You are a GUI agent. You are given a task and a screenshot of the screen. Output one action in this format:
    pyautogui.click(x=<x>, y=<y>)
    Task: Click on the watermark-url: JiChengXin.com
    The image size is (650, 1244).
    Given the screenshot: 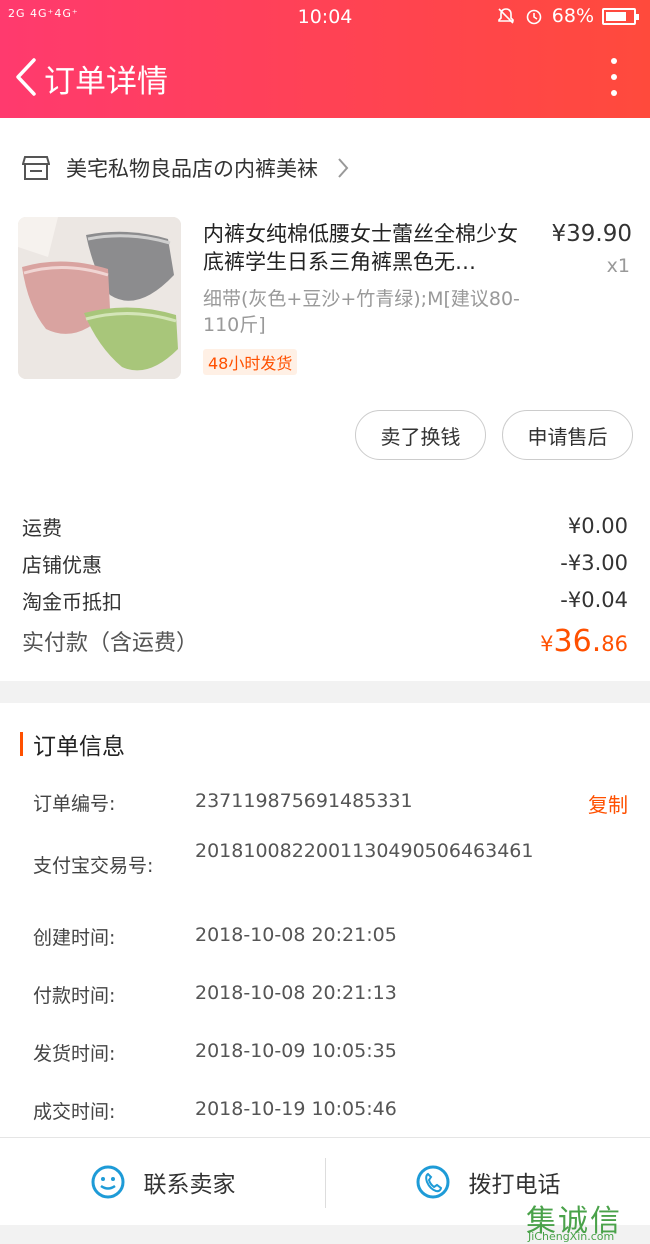 What is the action you would take?
    pyautogui.click(x=571, y=1236)
    